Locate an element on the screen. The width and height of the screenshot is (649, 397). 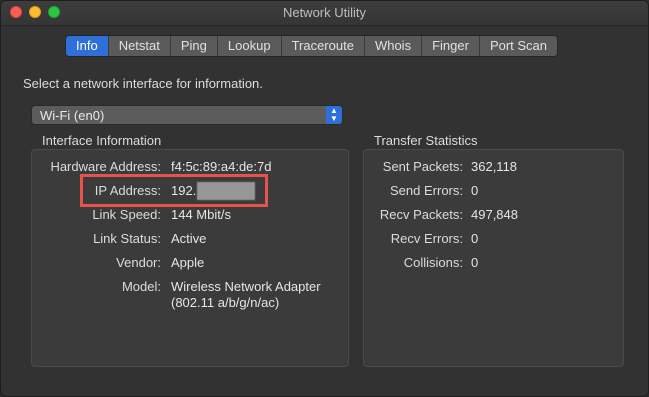
window-title: Network Utility is located at coordinates (324, 12).